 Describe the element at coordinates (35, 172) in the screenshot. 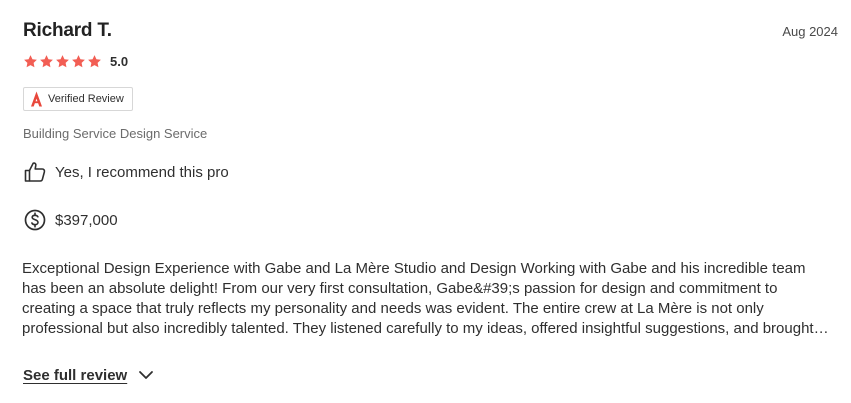

I see `thumbs-up-icon` at that location.